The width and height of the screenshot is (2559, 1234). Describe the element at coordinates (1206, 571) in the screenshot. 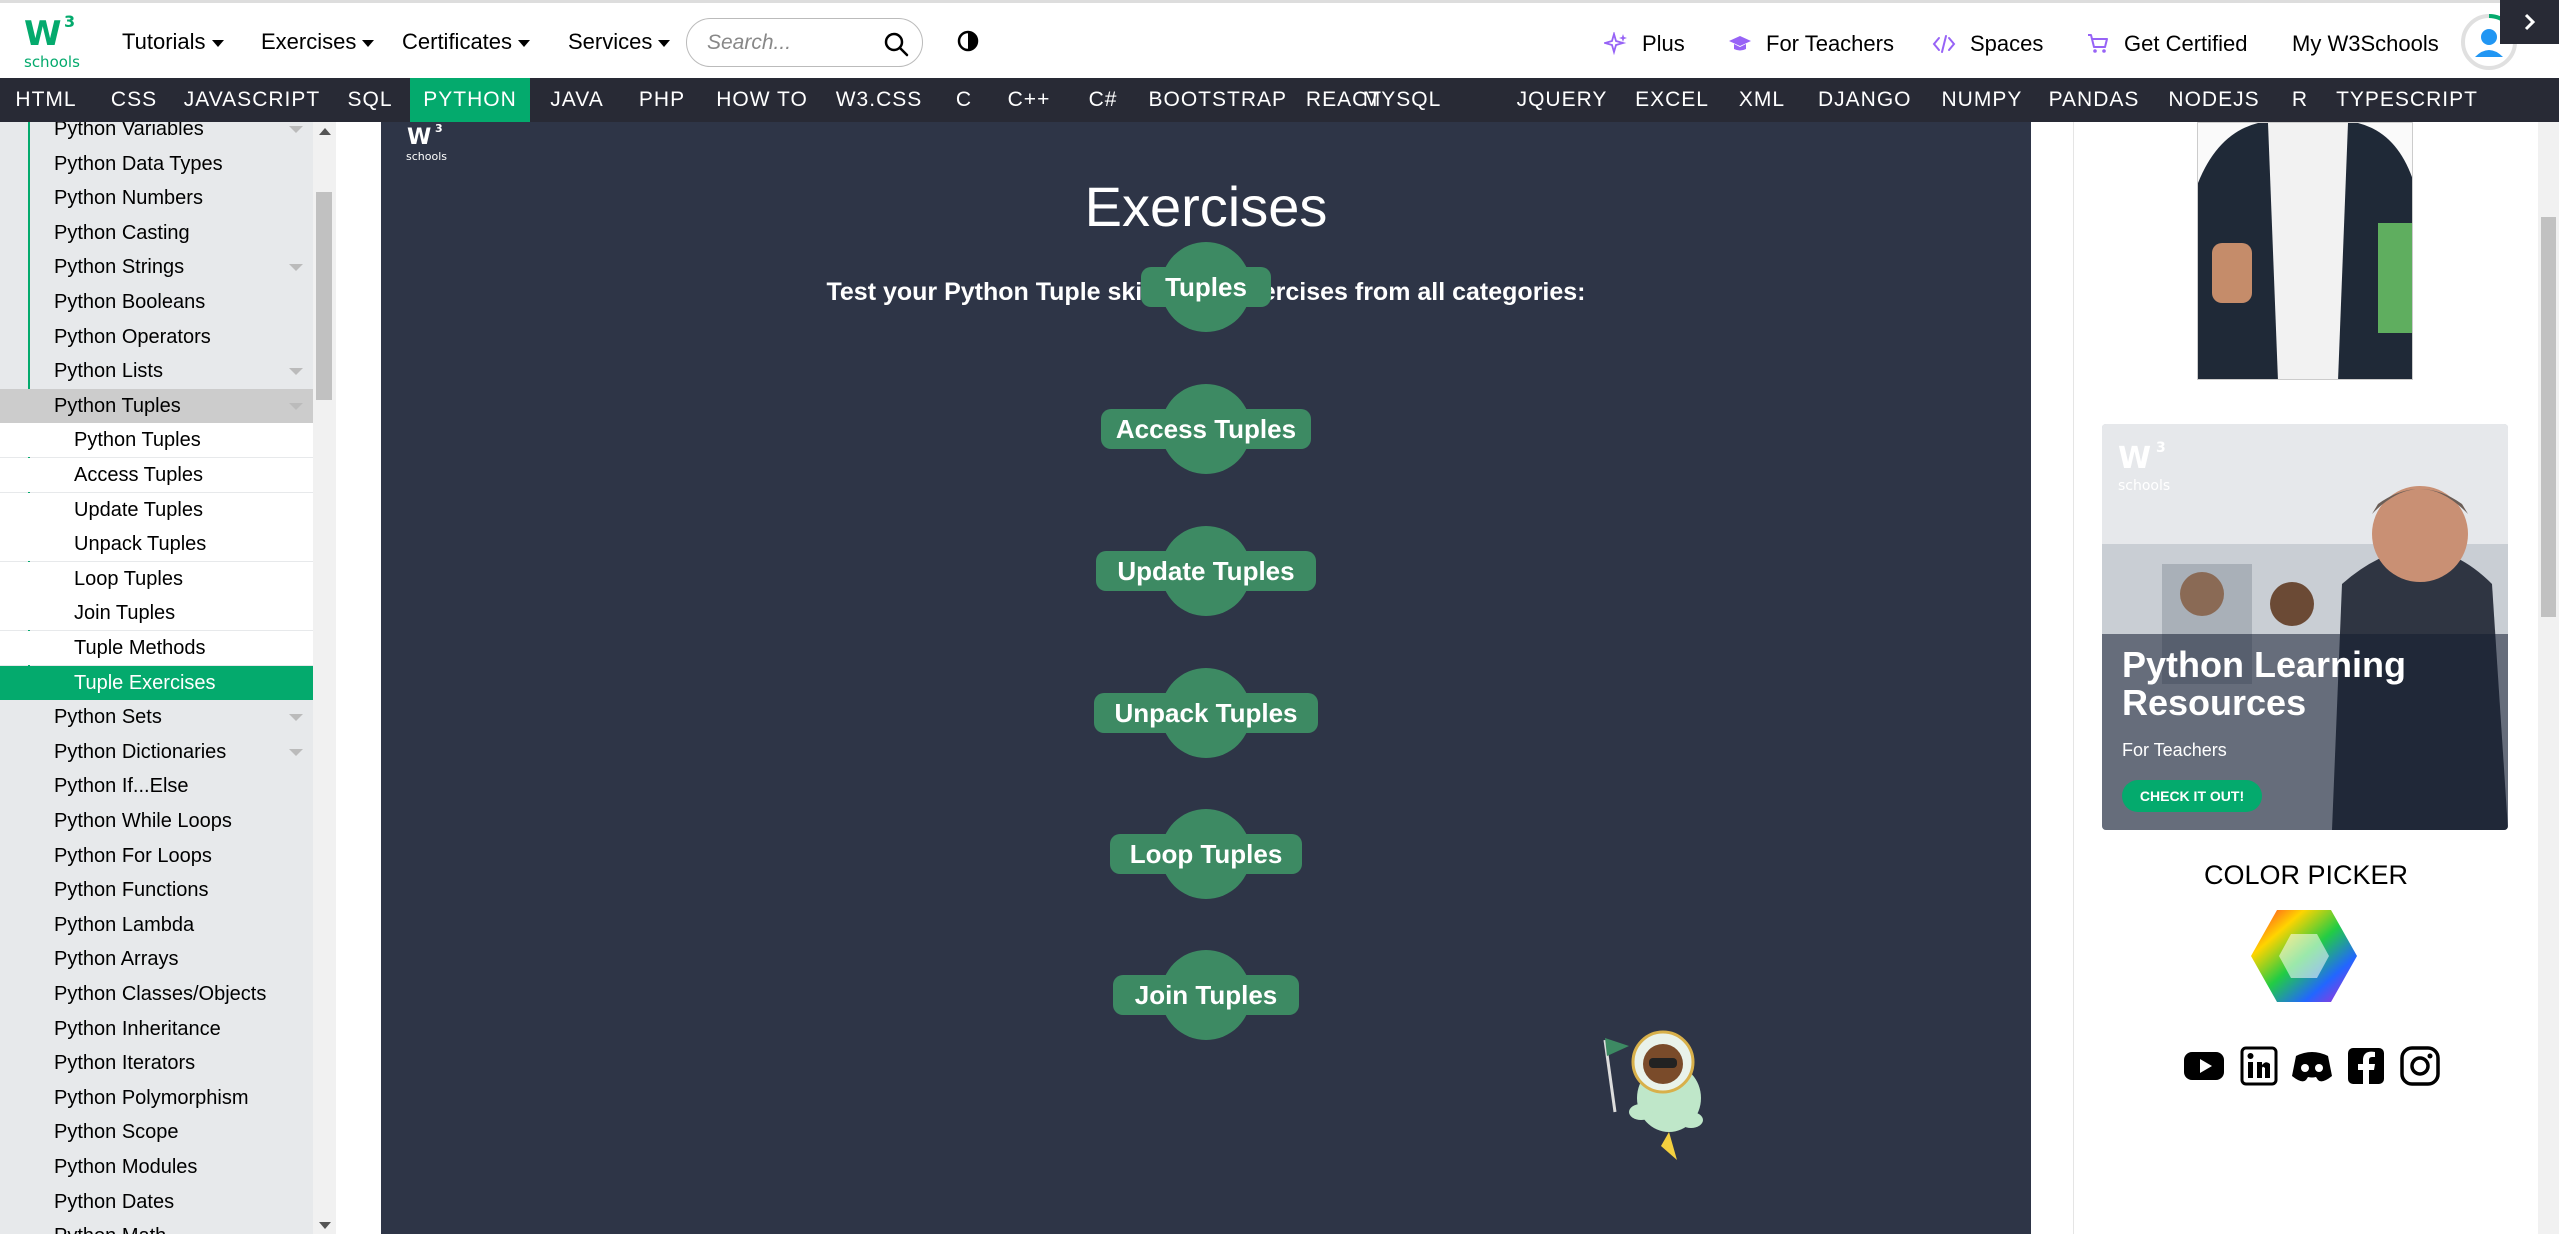

I see `exercise-button: Update Tuples` at that location.